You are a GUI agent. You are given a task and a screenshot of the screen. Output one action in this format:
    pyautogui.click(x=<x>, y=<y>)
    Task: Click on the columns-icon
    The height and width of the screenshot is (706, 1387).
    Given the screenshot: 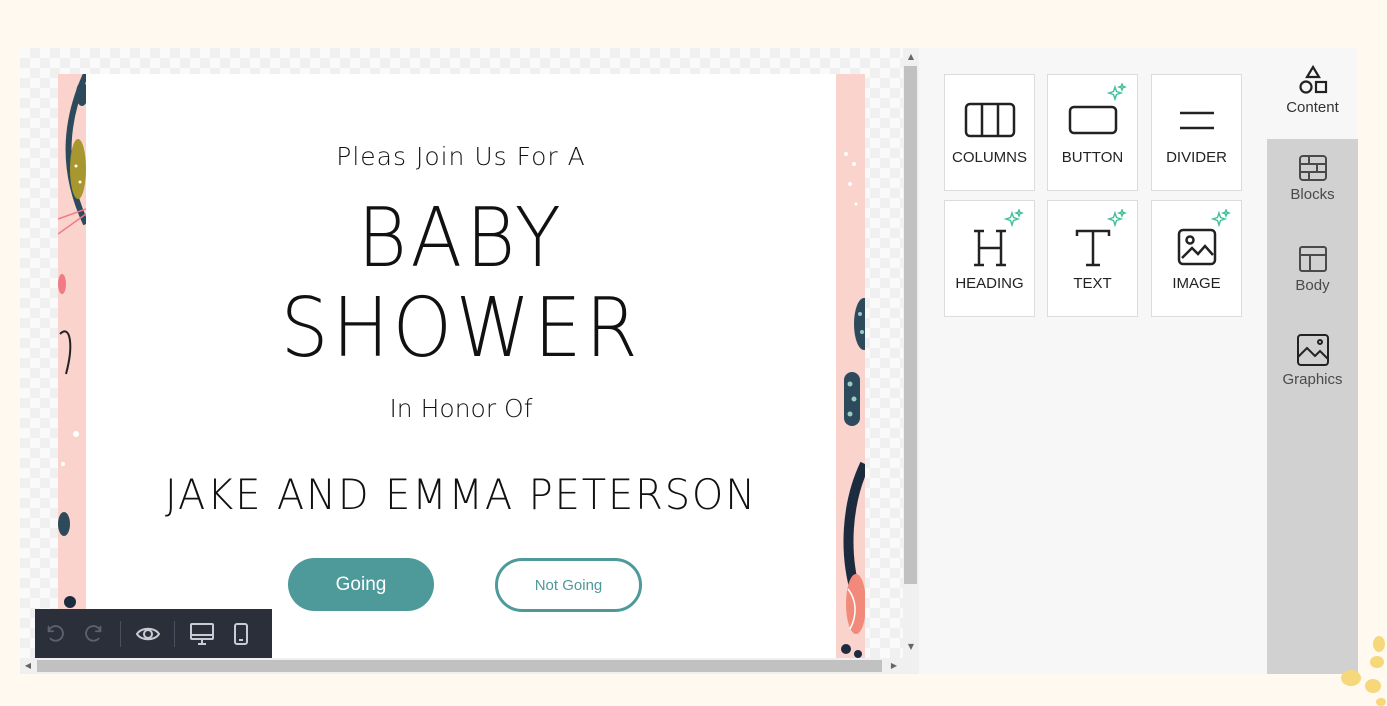 What is the action you would take?
    pyautogui.click(x=989, y=120)
    